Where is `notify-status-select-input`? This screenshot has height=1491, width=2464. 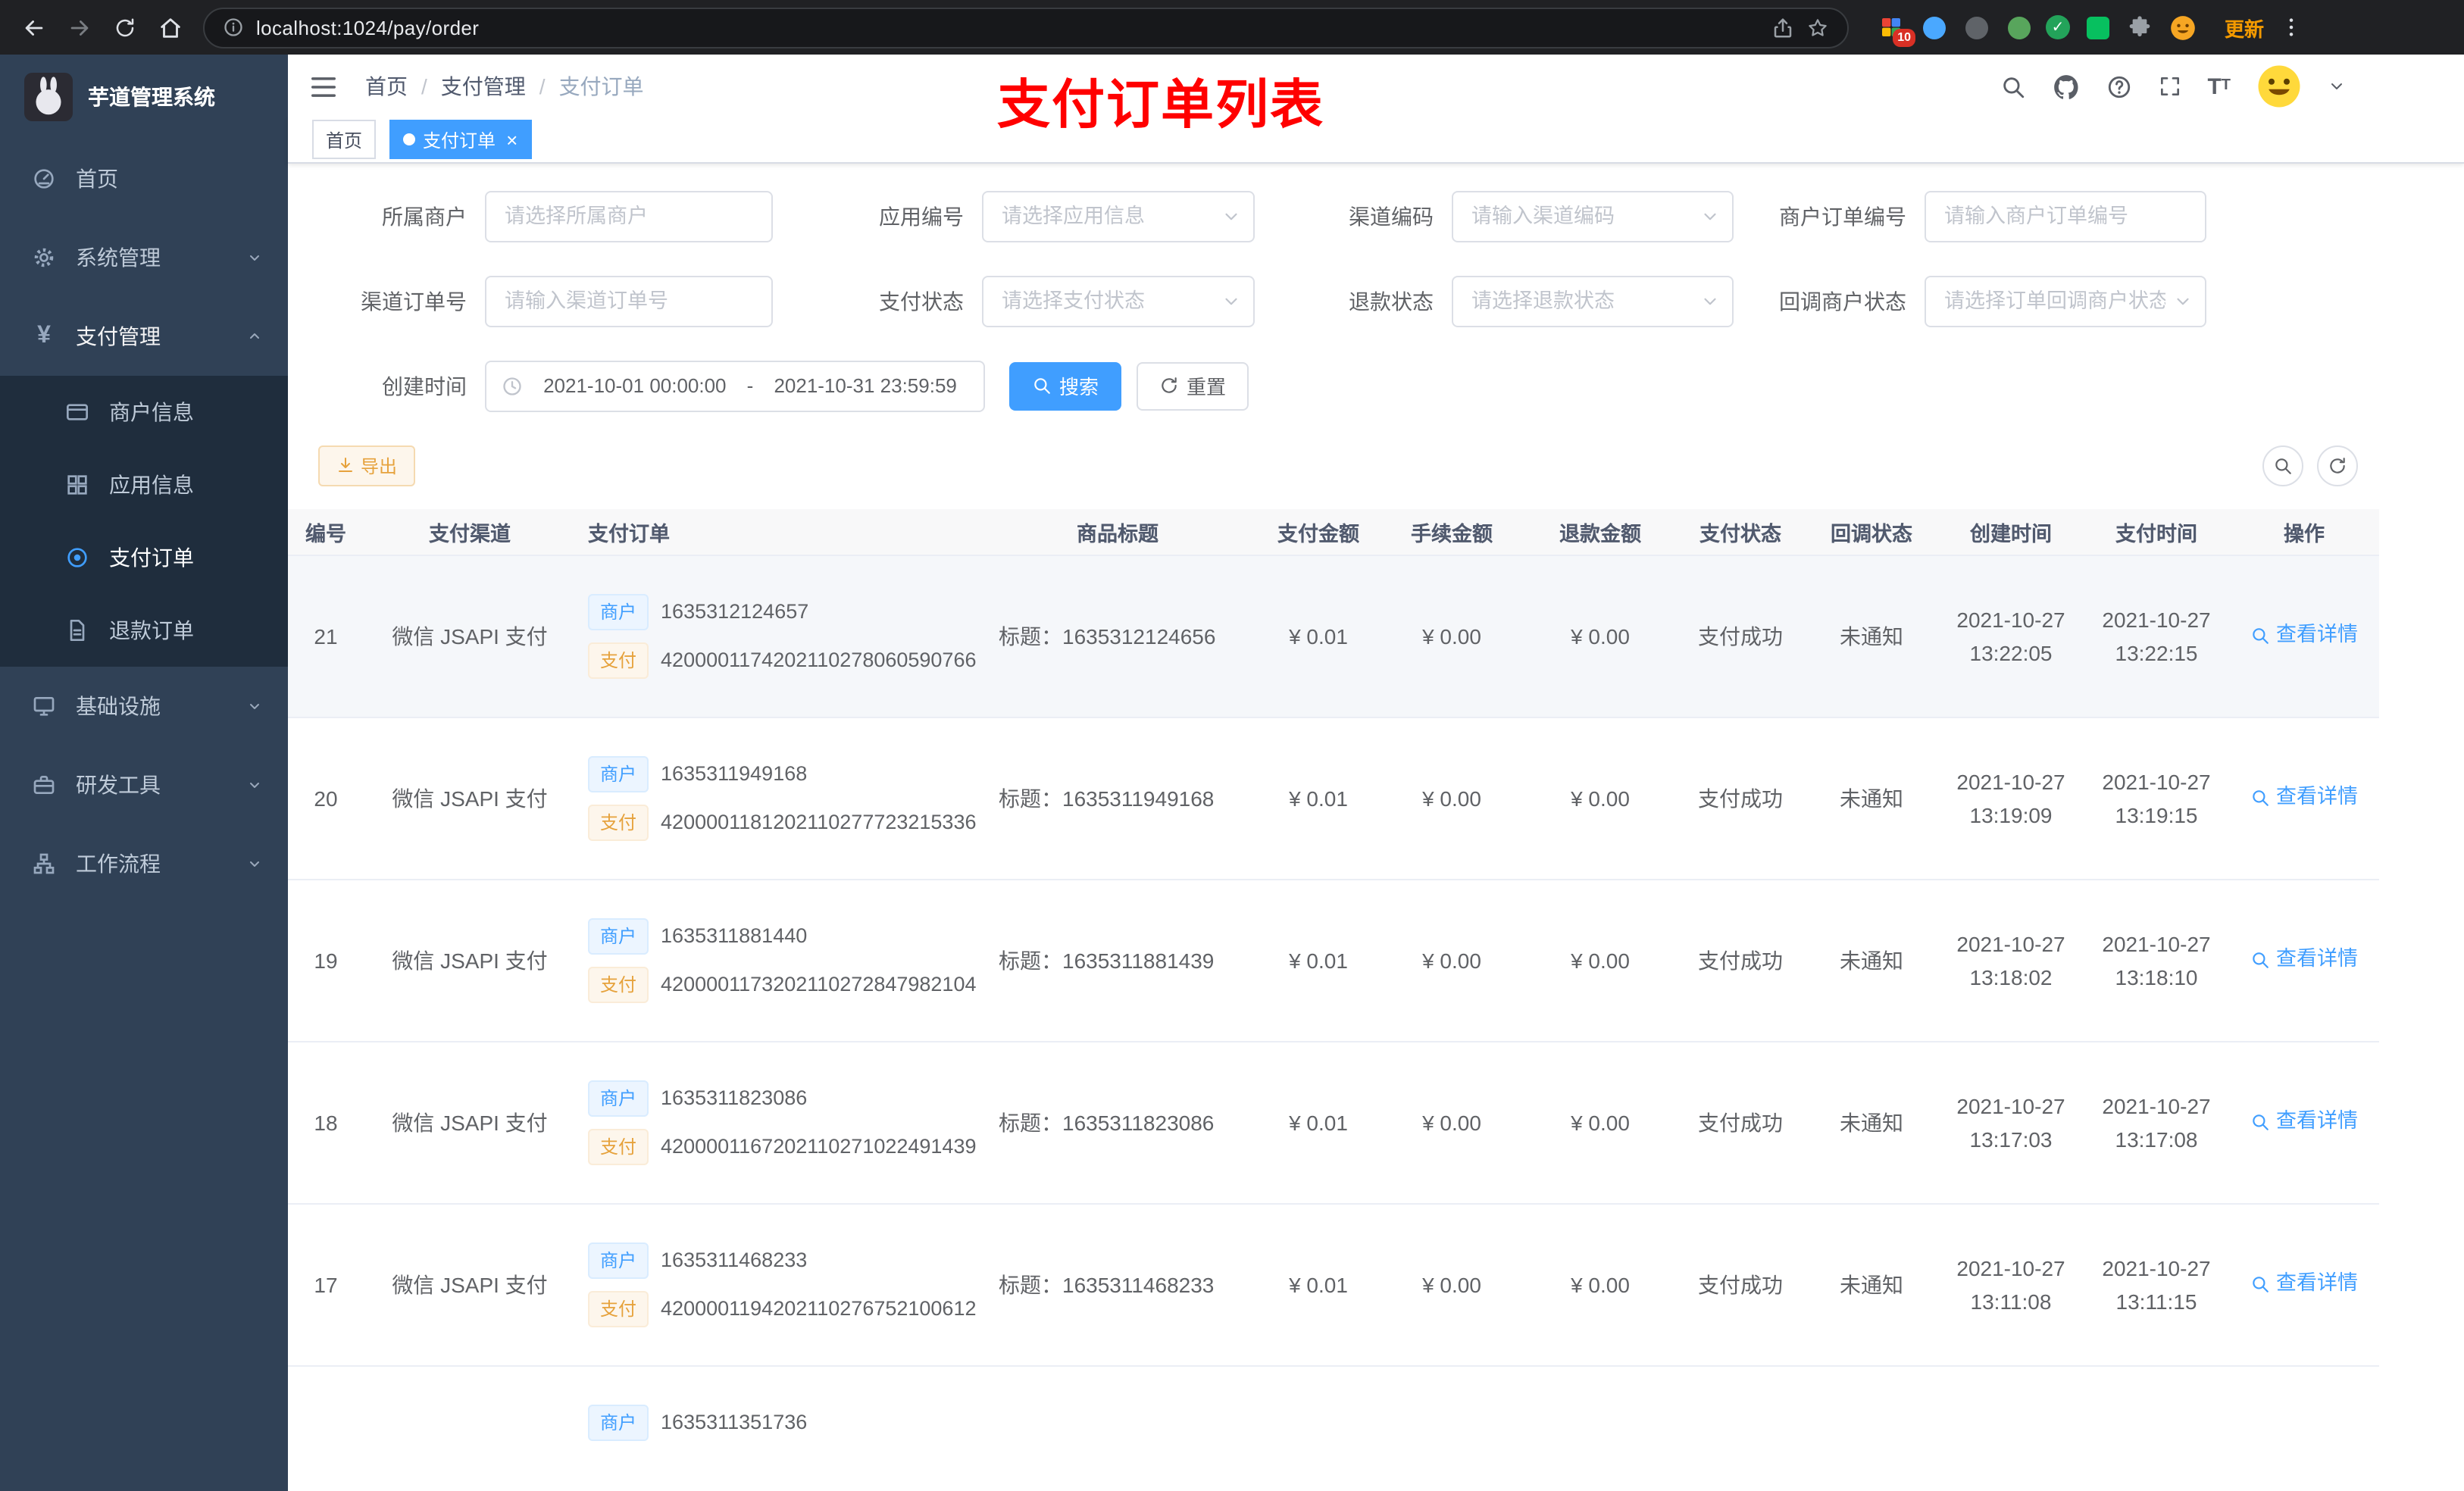 notify-status-select-input is located at coordinates (2065, 301).